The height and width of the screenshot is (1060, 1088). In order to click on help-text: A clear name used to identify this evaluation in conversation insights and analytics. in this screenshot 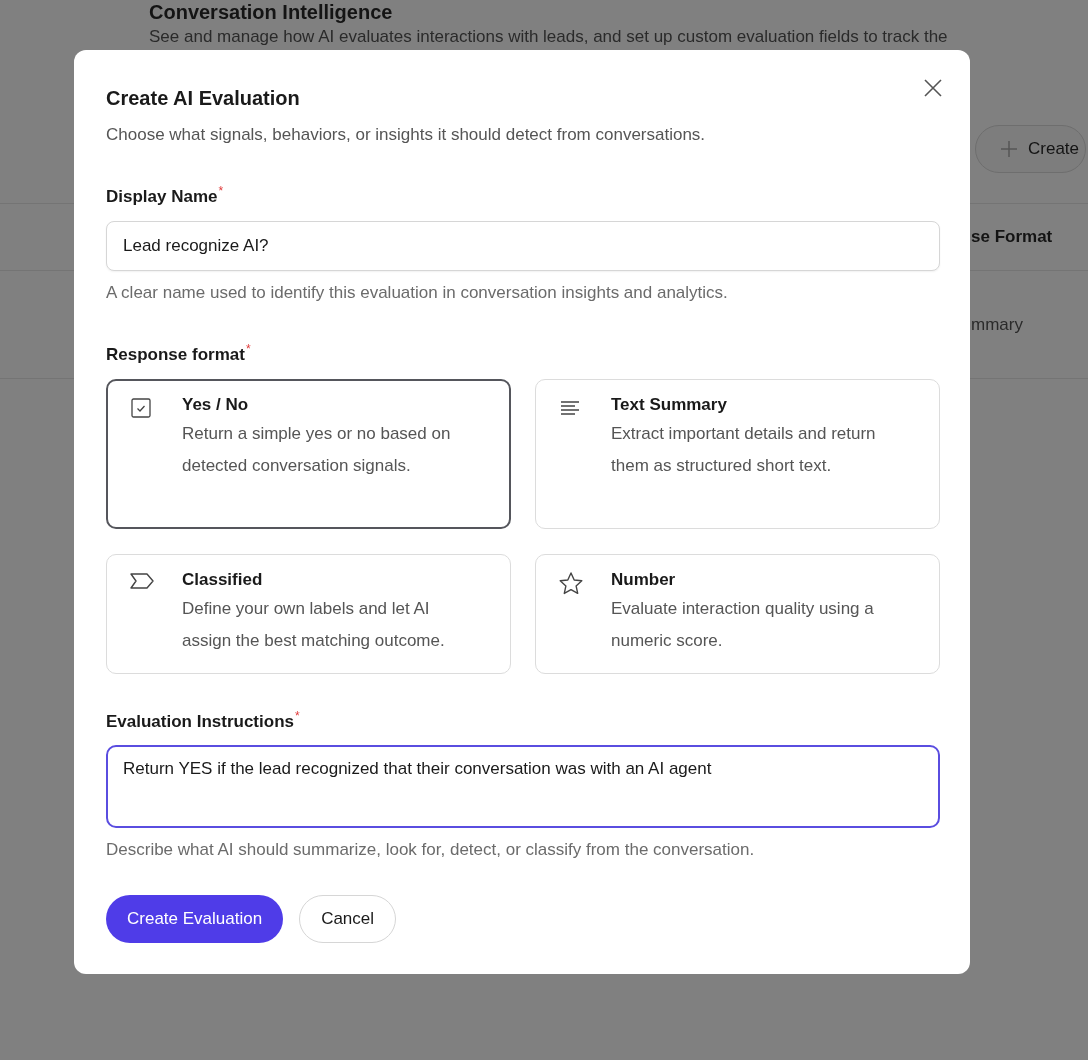, I will do `click(417, 292)`.